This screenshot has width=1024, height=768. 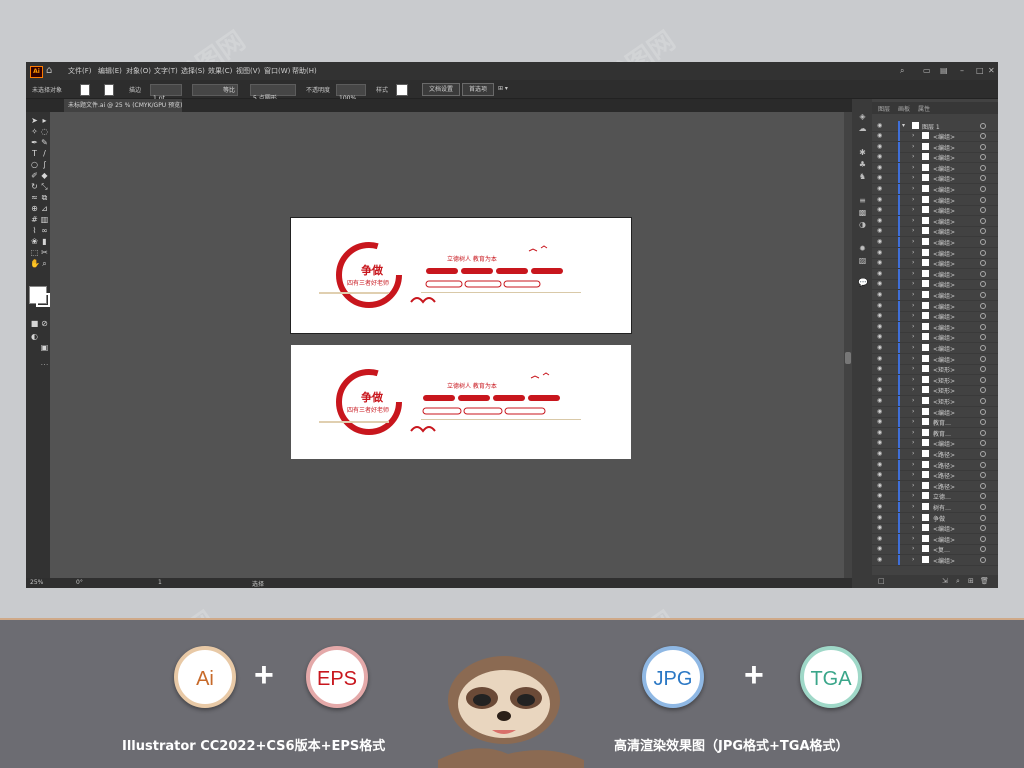 I want to click on curvature-icon: ✎, so click(x=44, y=142).